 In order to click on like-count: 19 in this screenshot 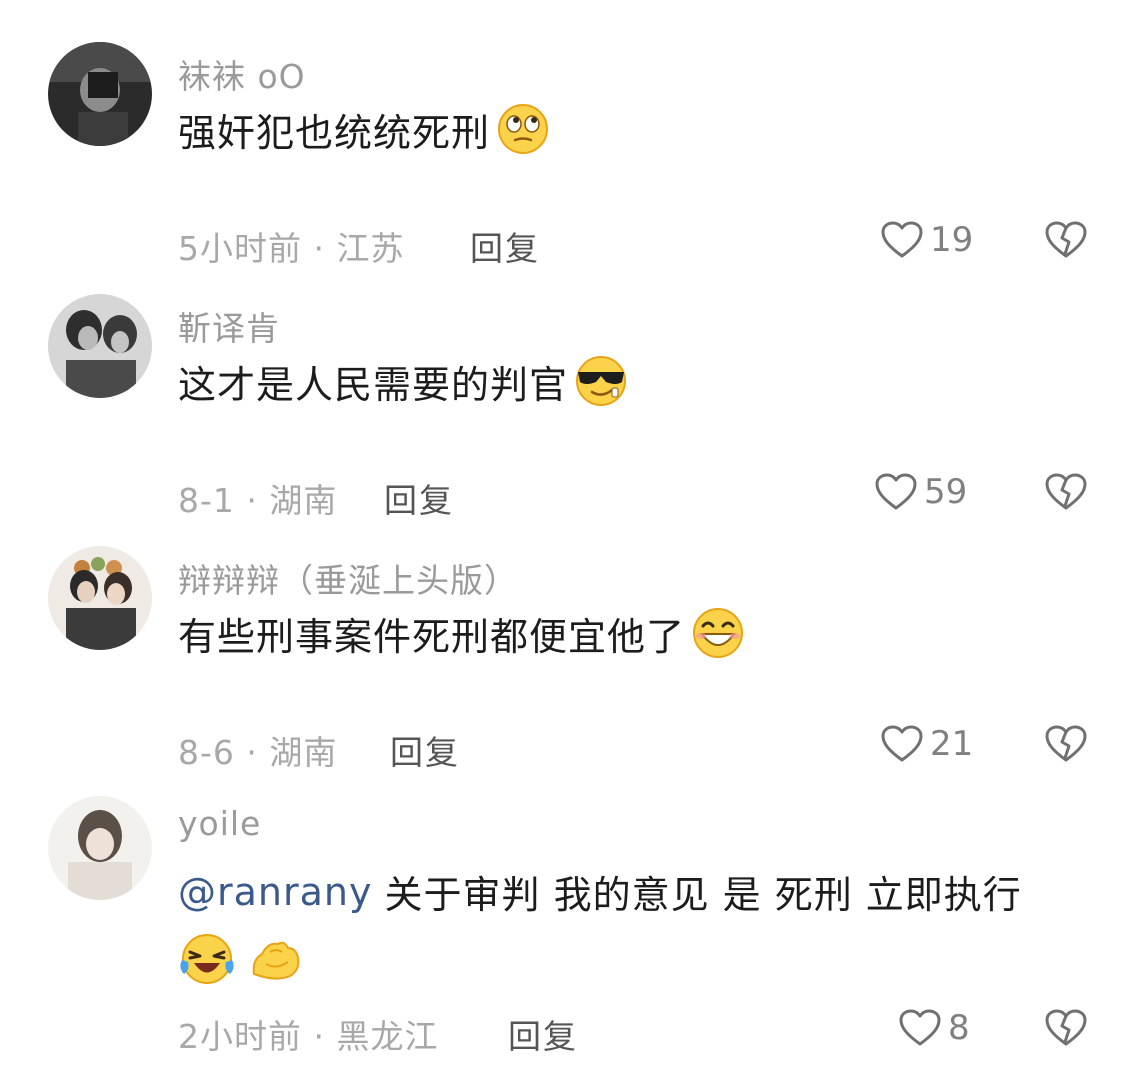, I will do `click(952, 240)`.